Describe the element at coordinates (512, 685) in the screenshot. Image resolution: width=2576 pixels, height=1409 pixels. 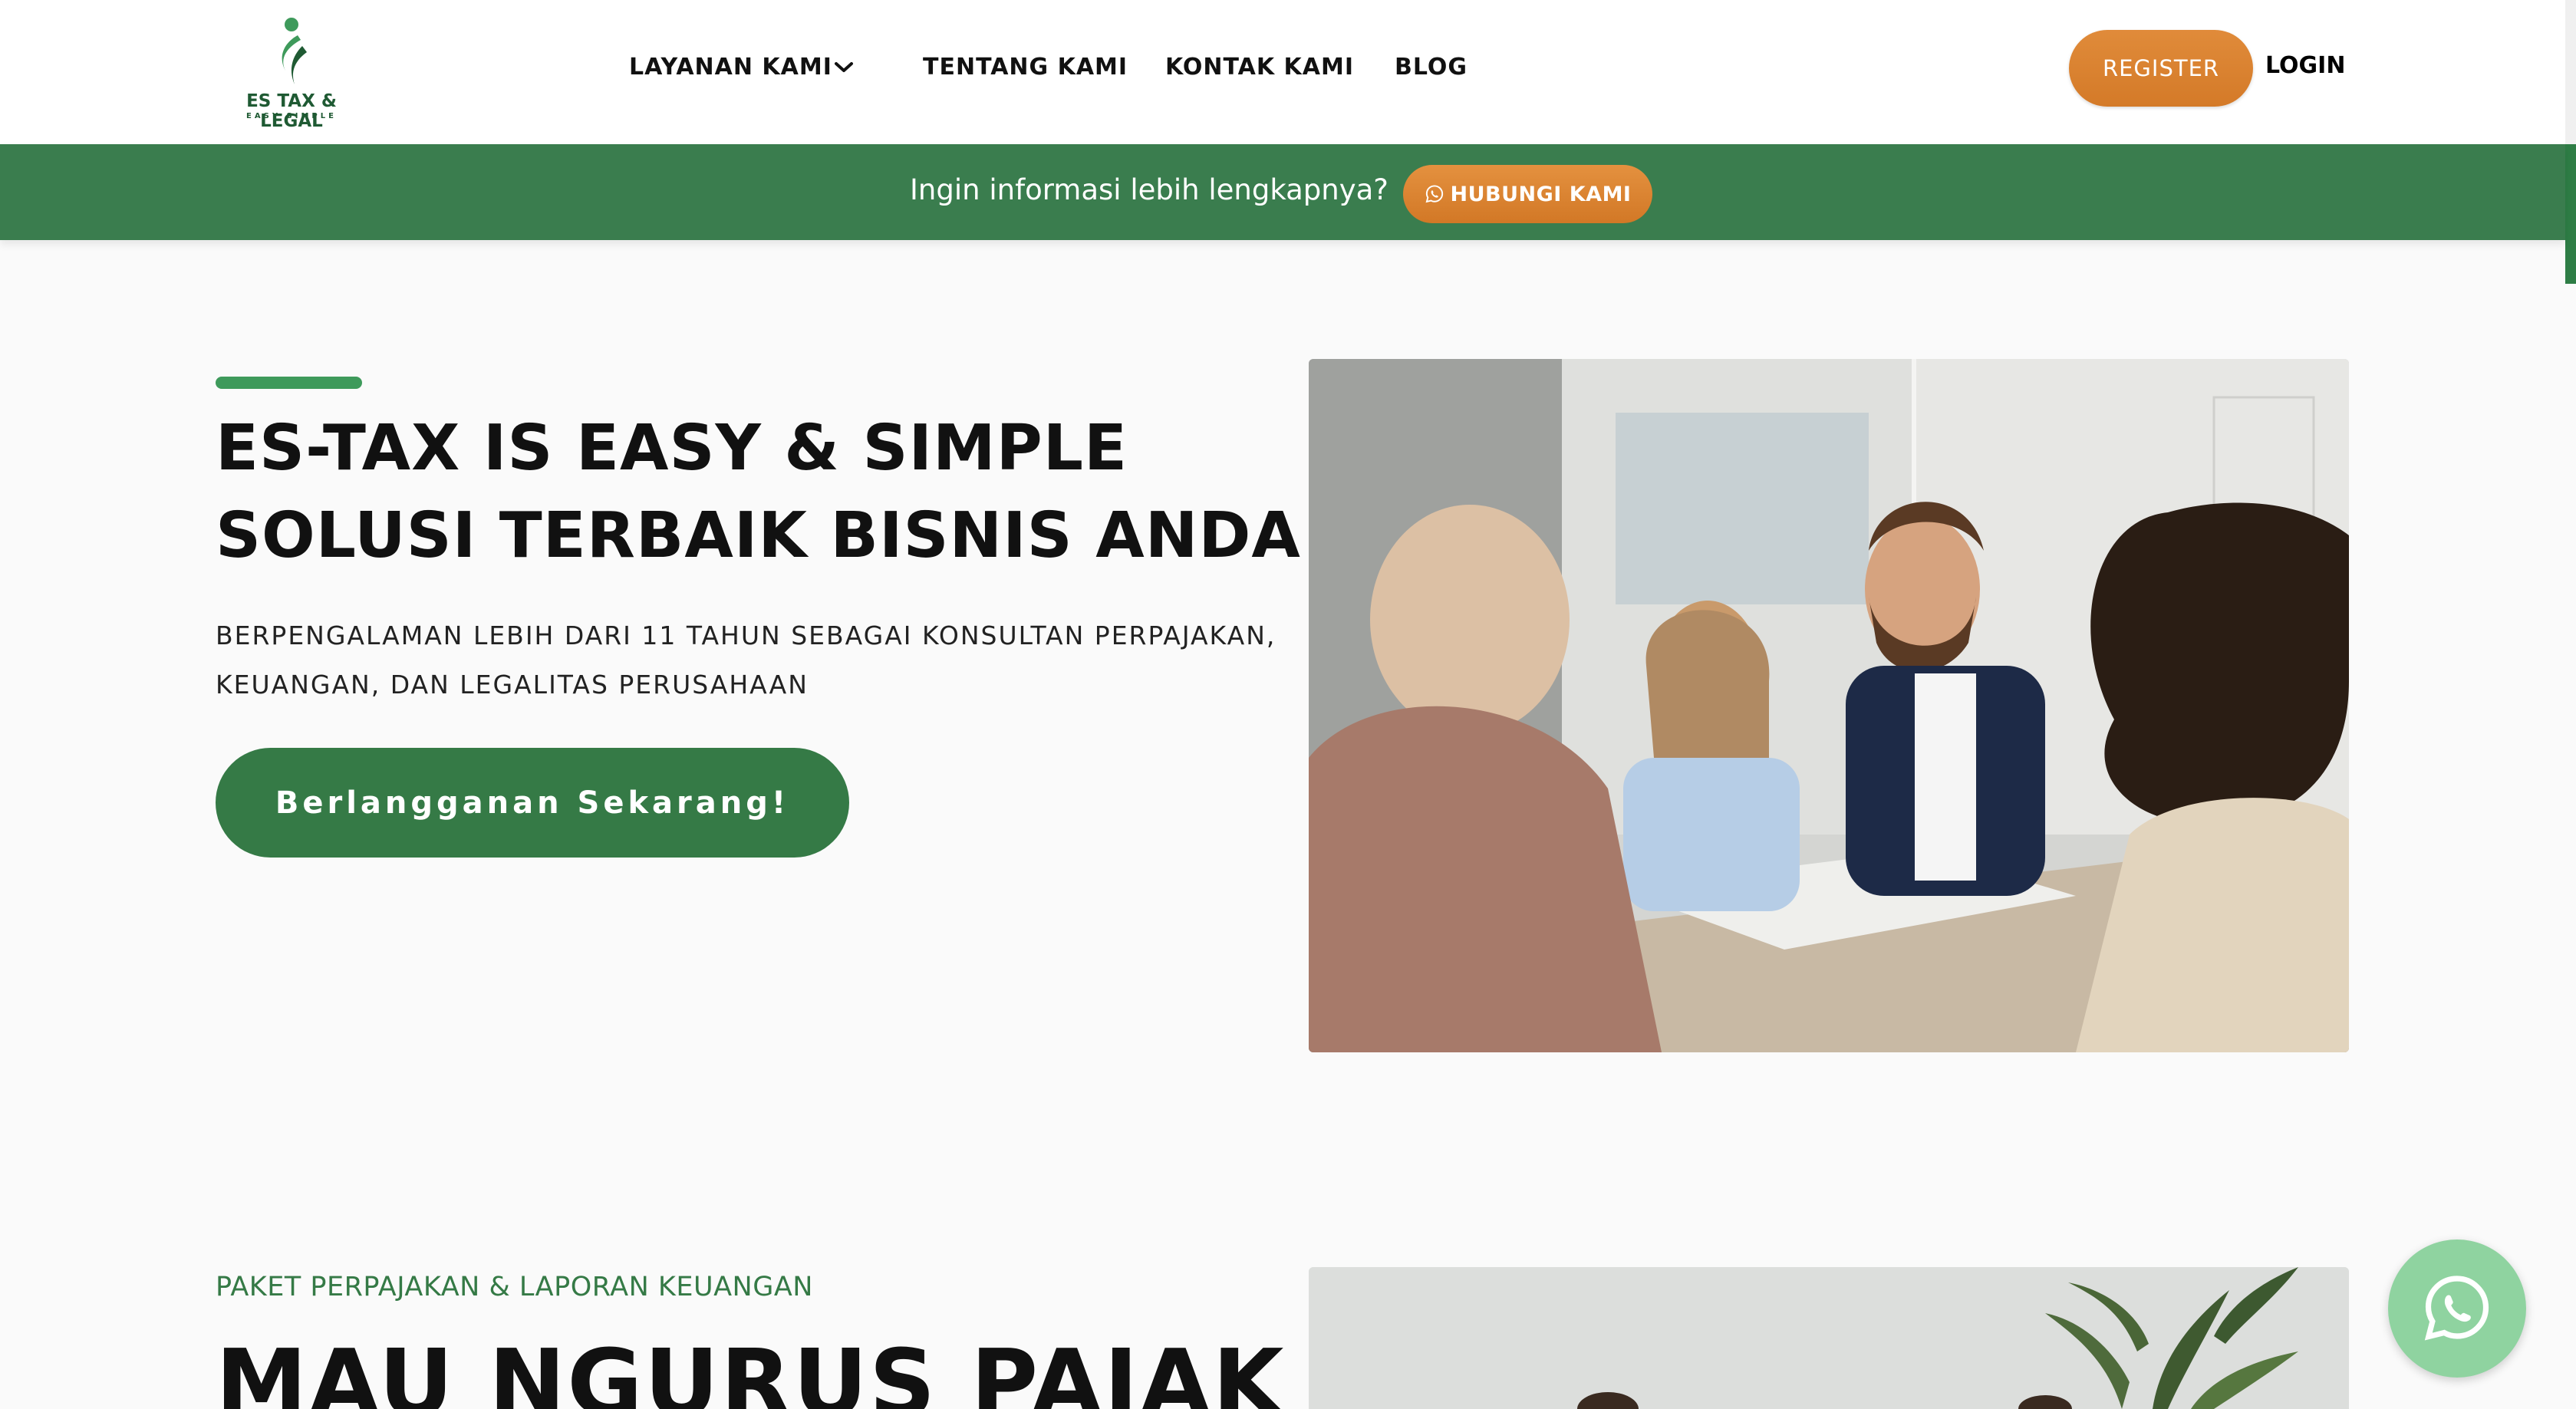
I see `hero-subtitle-line-2: KEUANGAN, DAN LEGALITAS PERUSAHAAN` at that location.